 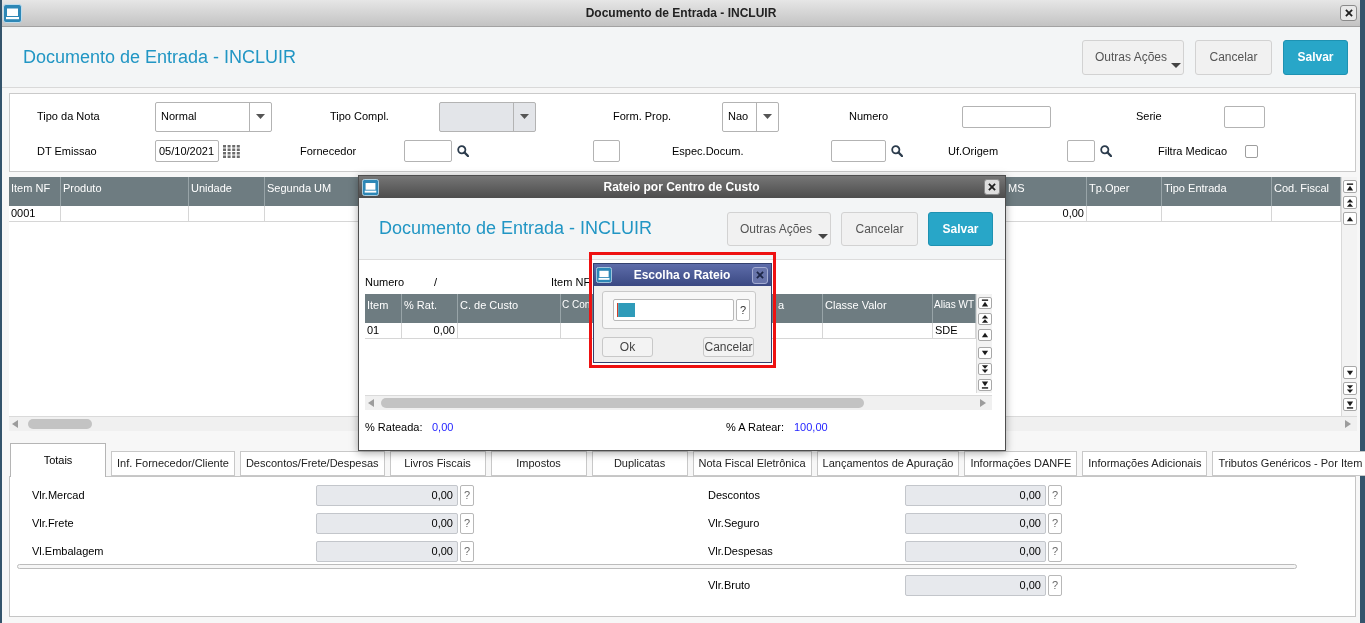 I want to click on field-value: 0,00, so click(x=443, y=427).